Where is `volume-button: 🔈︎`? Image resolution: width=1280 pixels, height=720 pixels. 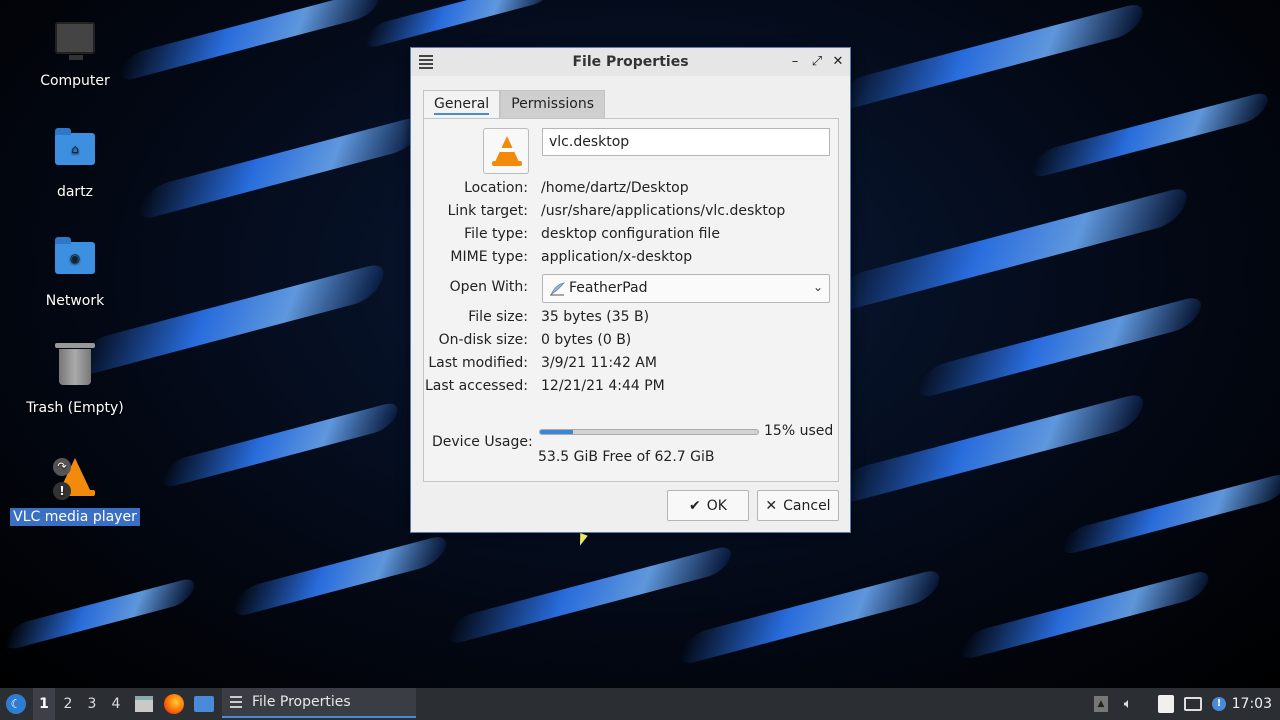
volume-button: 🔈︎ is located at coordinates (1128, 704).